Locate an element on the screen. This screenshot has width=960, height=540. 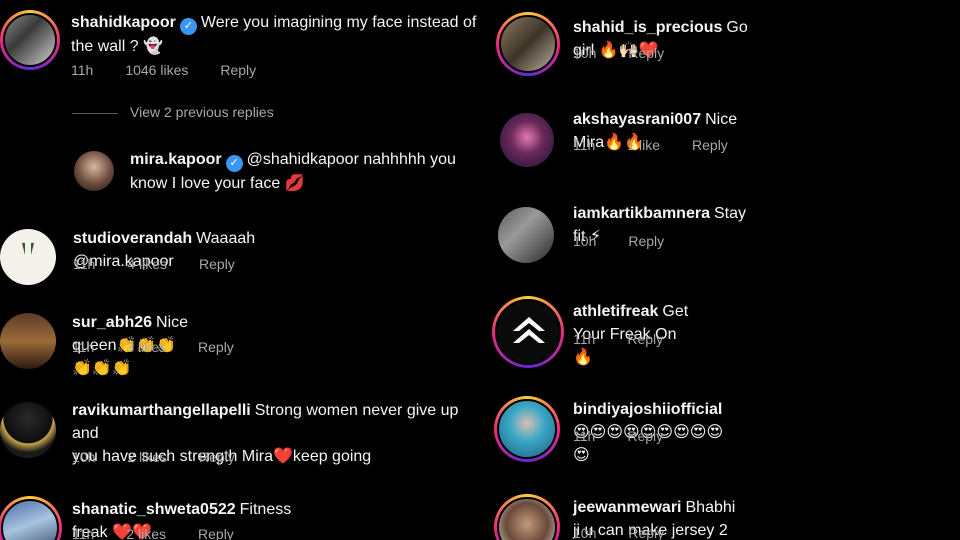
comment-username: iamkartikbamnera is located at coordinates (641, 213).